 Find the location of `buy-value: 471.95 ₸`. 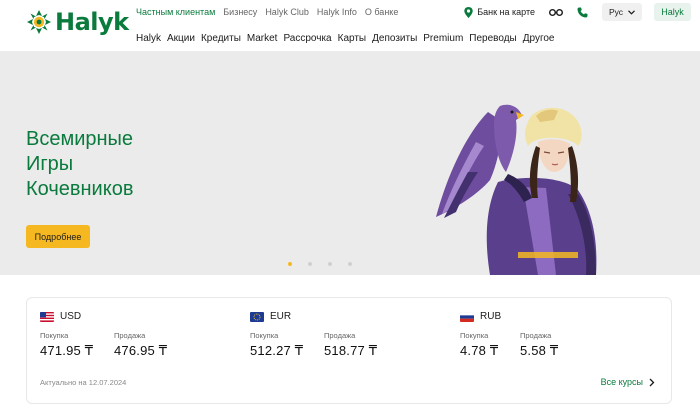

buy-value: 471.95 ₸ is located at coordinates (67, 350).